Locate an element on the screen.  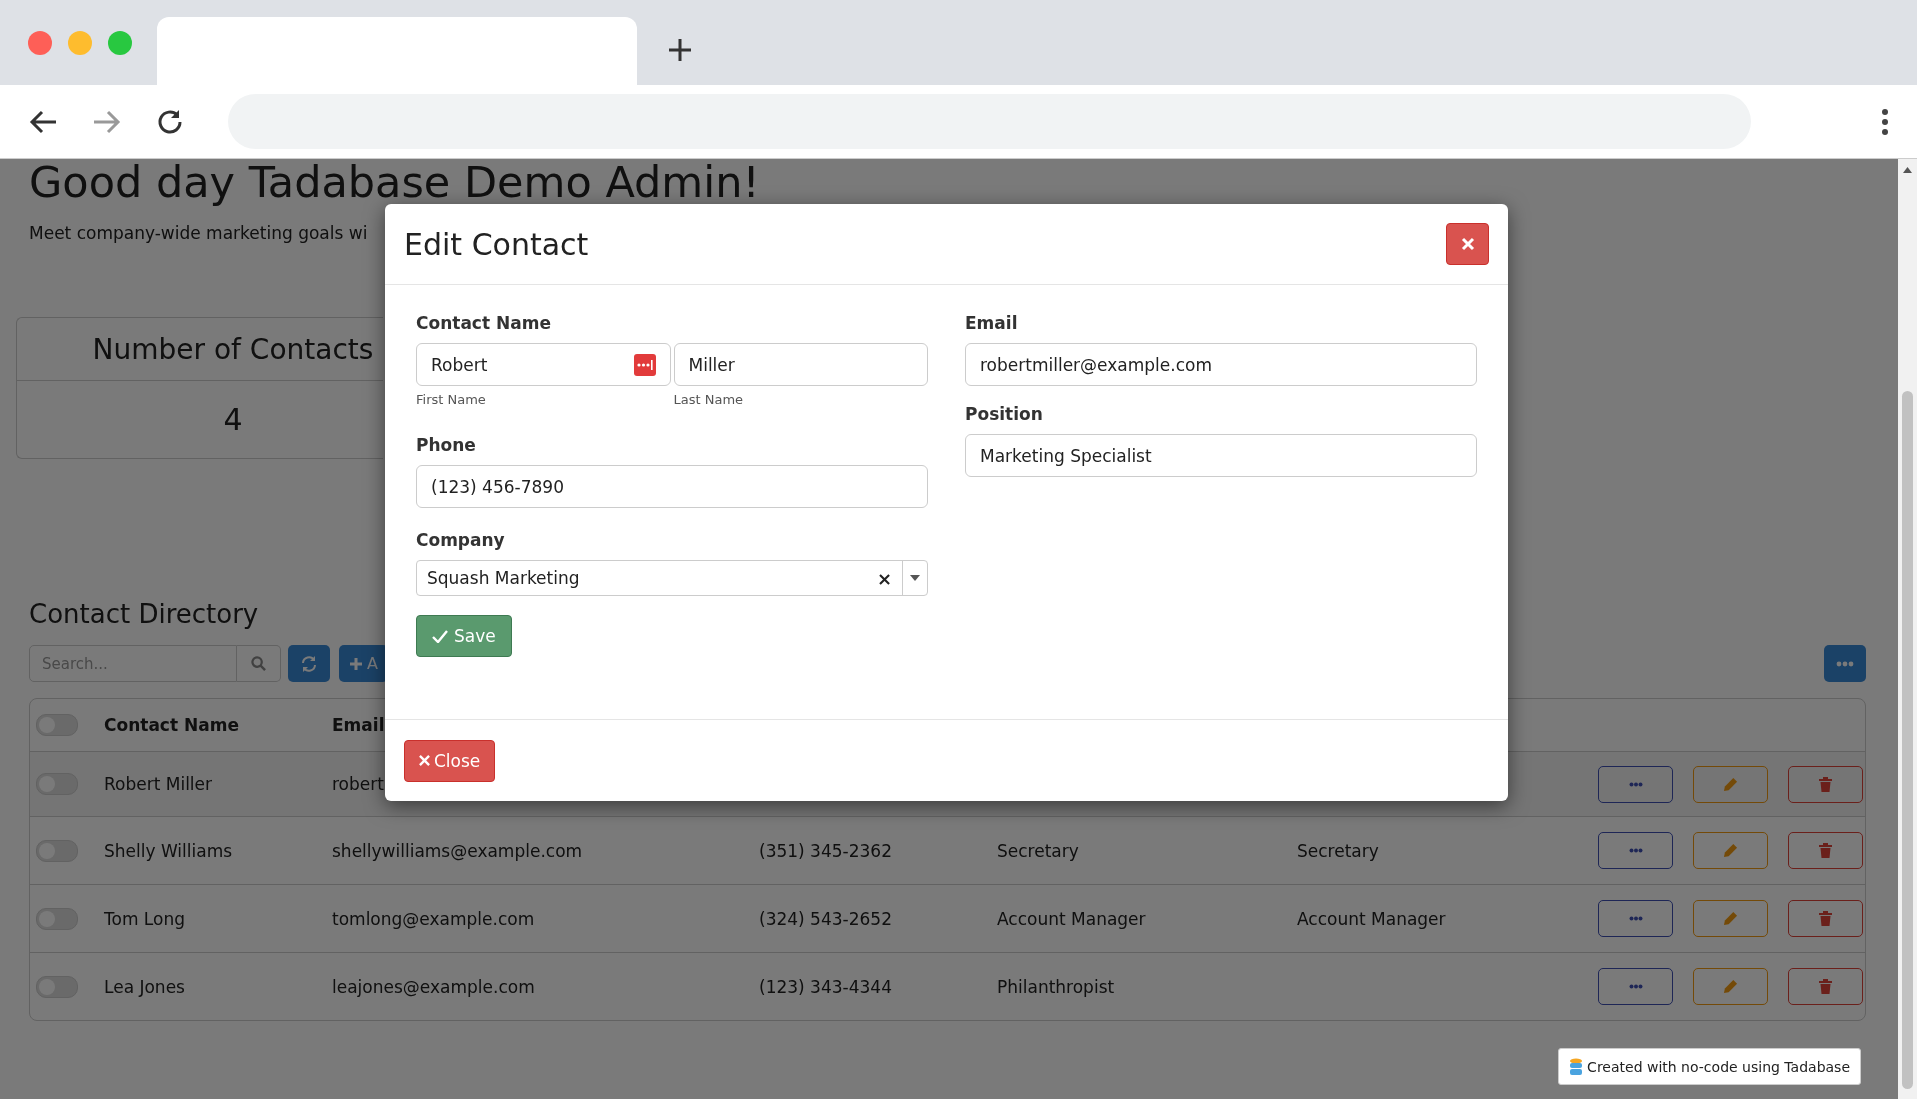
close-button is located at coordinates (1467, 244).